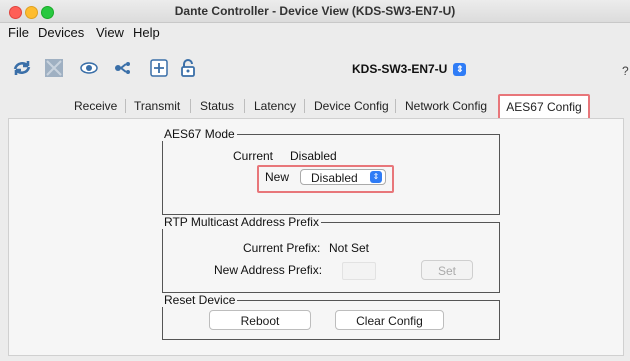 This screenshot has width=630, height=361. Describe the element at coordinates (18, 32) in the screenshot. I see `menu-file: File` at that location.